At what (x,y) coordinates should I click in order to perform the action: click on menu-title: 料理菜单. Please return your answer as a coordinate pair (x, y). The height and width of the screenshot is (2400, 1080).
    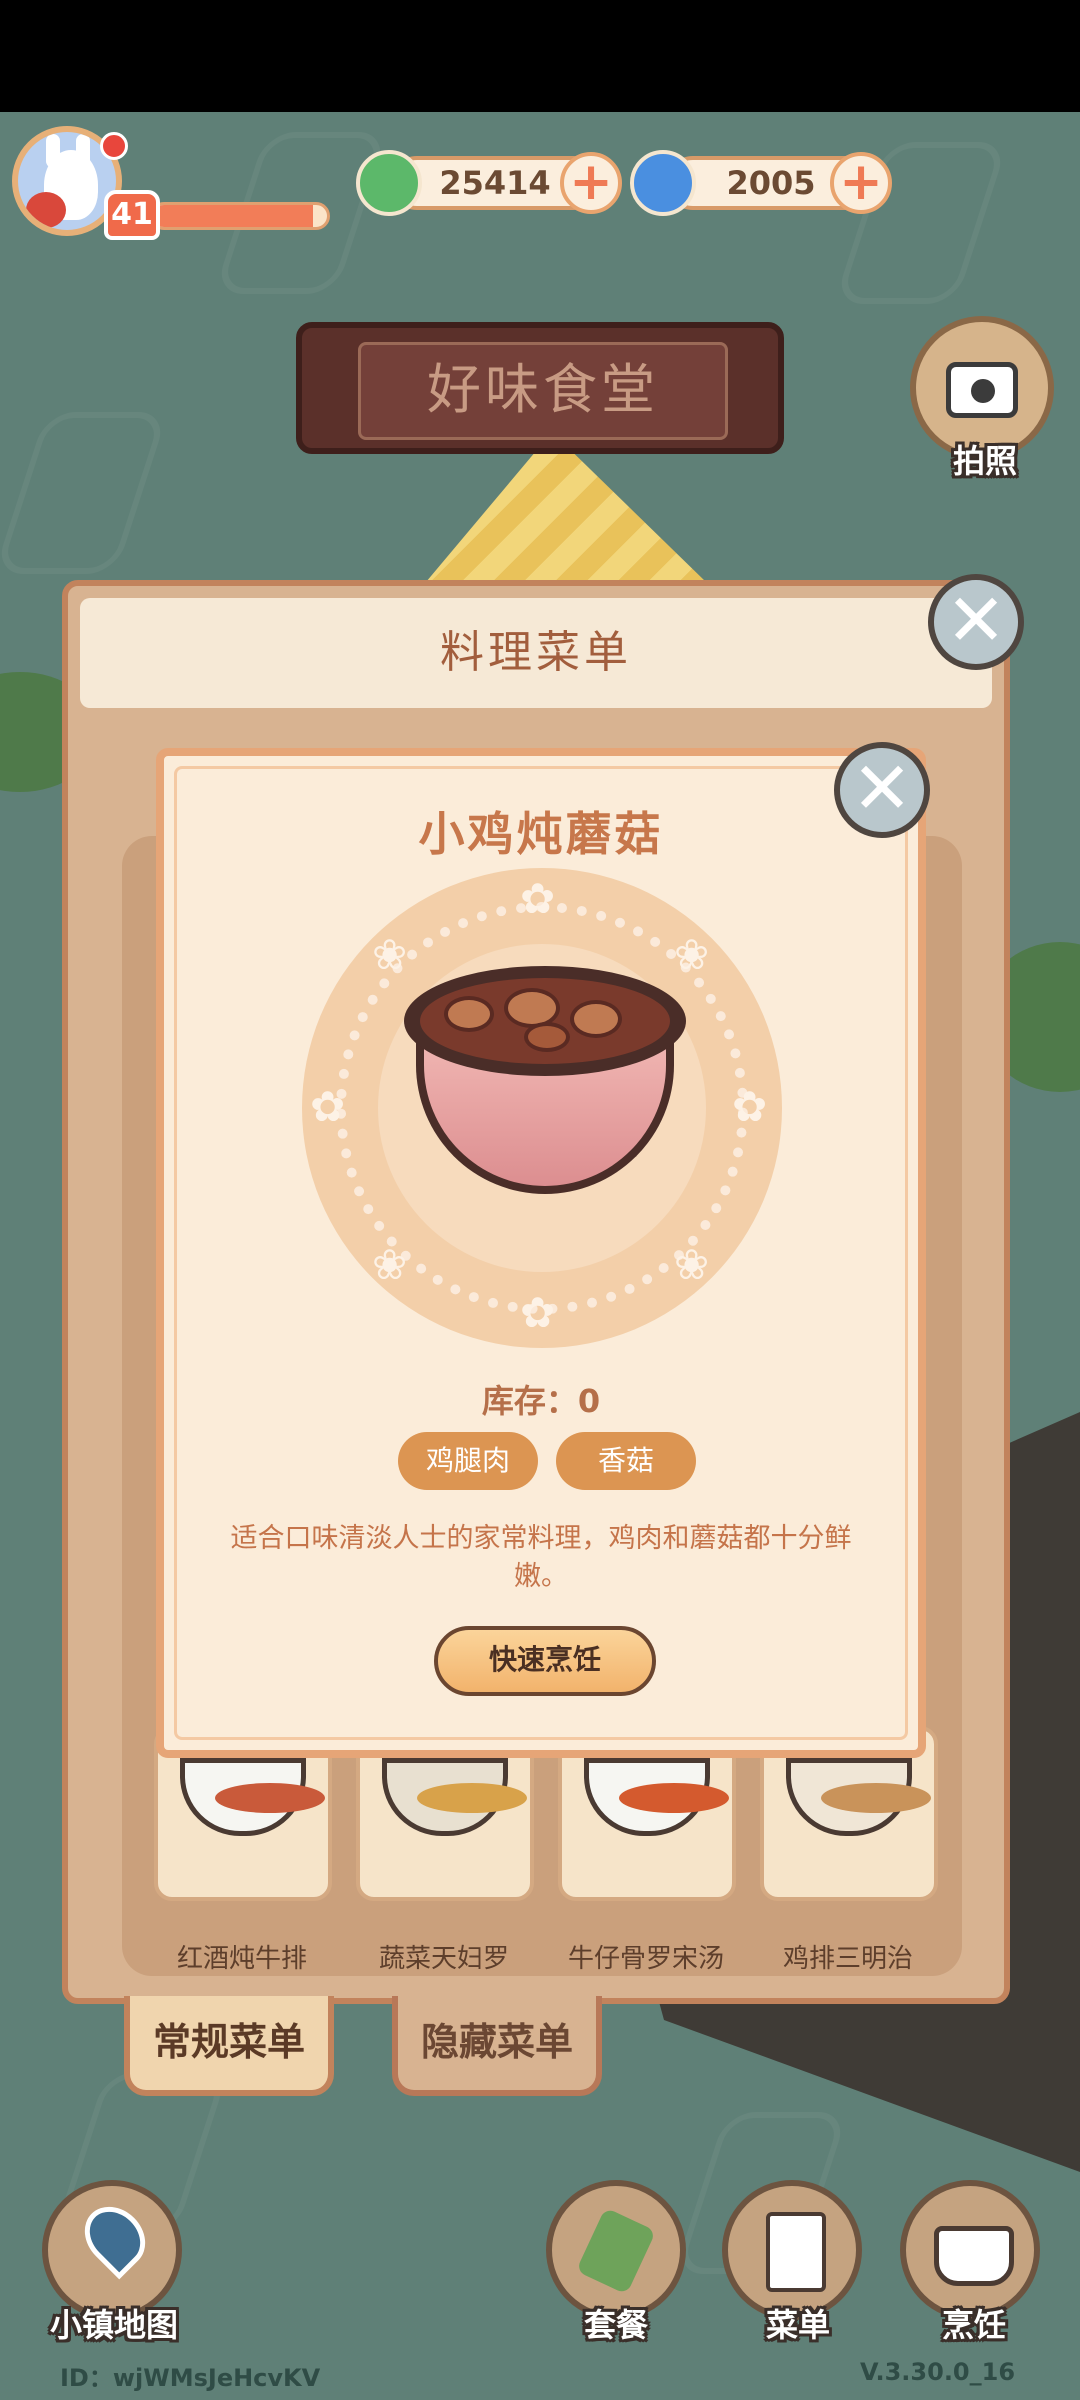
    Looking at the image, I should click on (536, 652).